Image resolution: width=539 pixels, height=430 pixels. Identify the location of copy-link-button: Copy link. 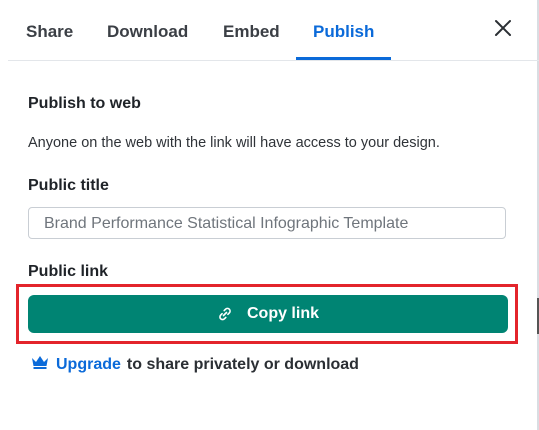
(268, 314).